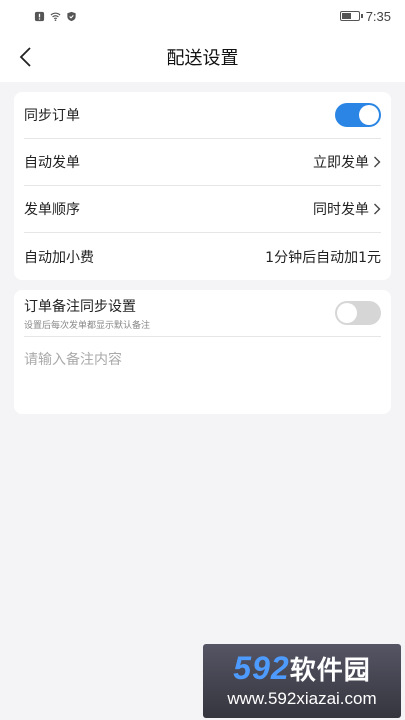 The height and width of the screenshot is (720, 405). Describe the element at coordinates (202, 16) in the screenshot. I see `status-bar: 7:35` at that location.